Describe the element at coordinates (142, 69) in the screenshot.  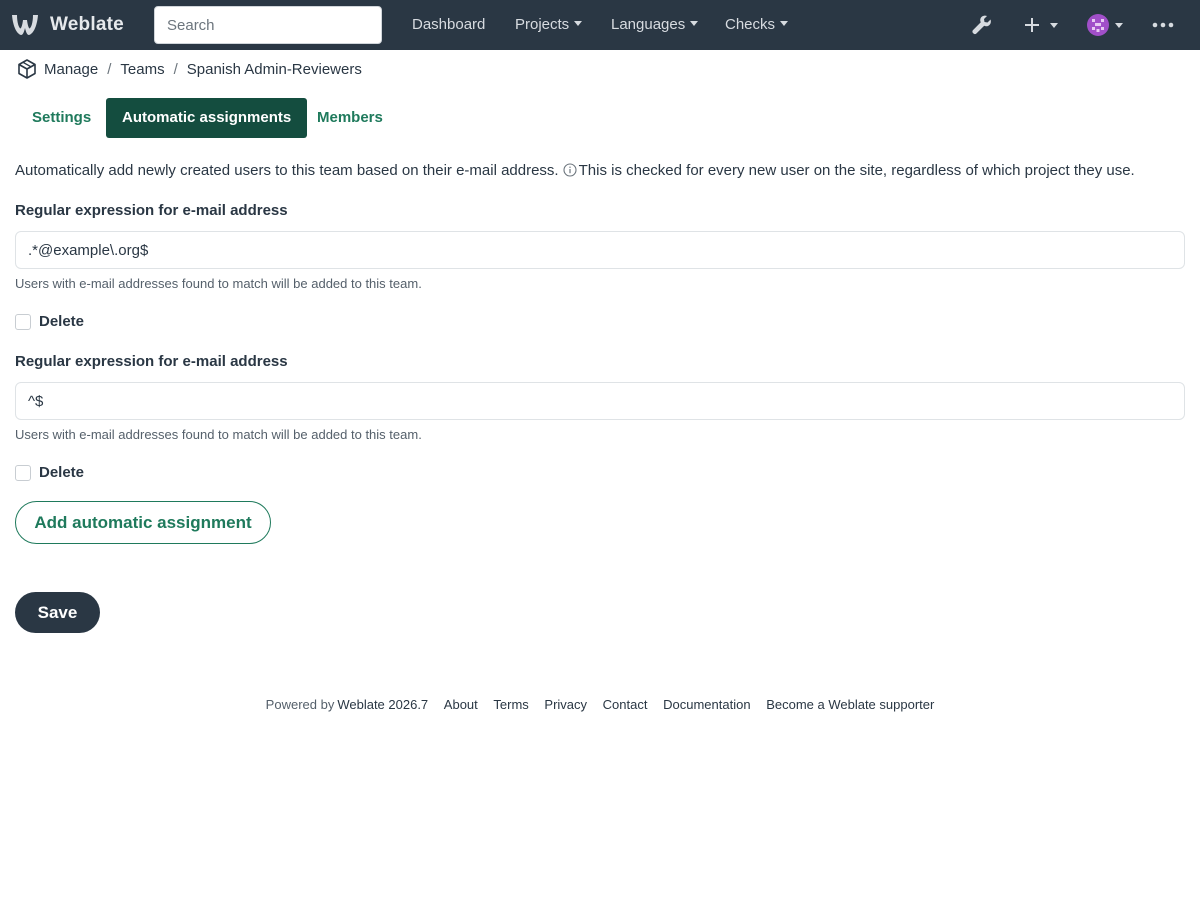
I see `breadcrumb-teams: Teams` at that location.